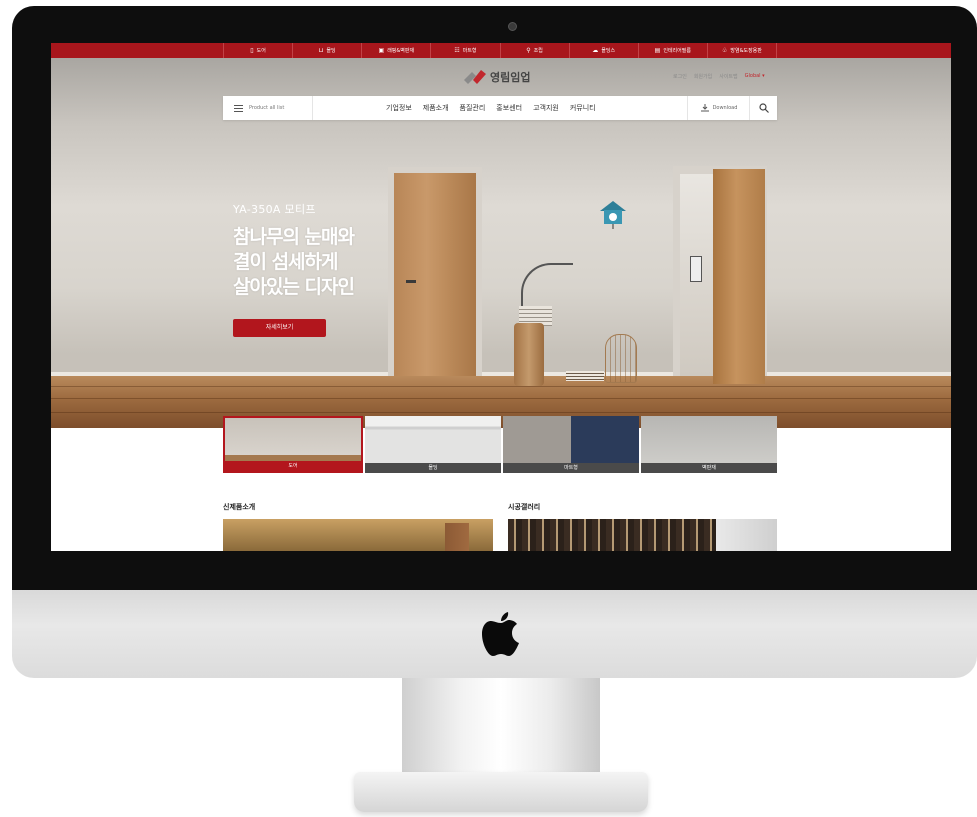 This screenshot has height=817, width=977. Describe the element at coordinates (238, 108) in the screenshot. I see `hamburger-icon` at that location.